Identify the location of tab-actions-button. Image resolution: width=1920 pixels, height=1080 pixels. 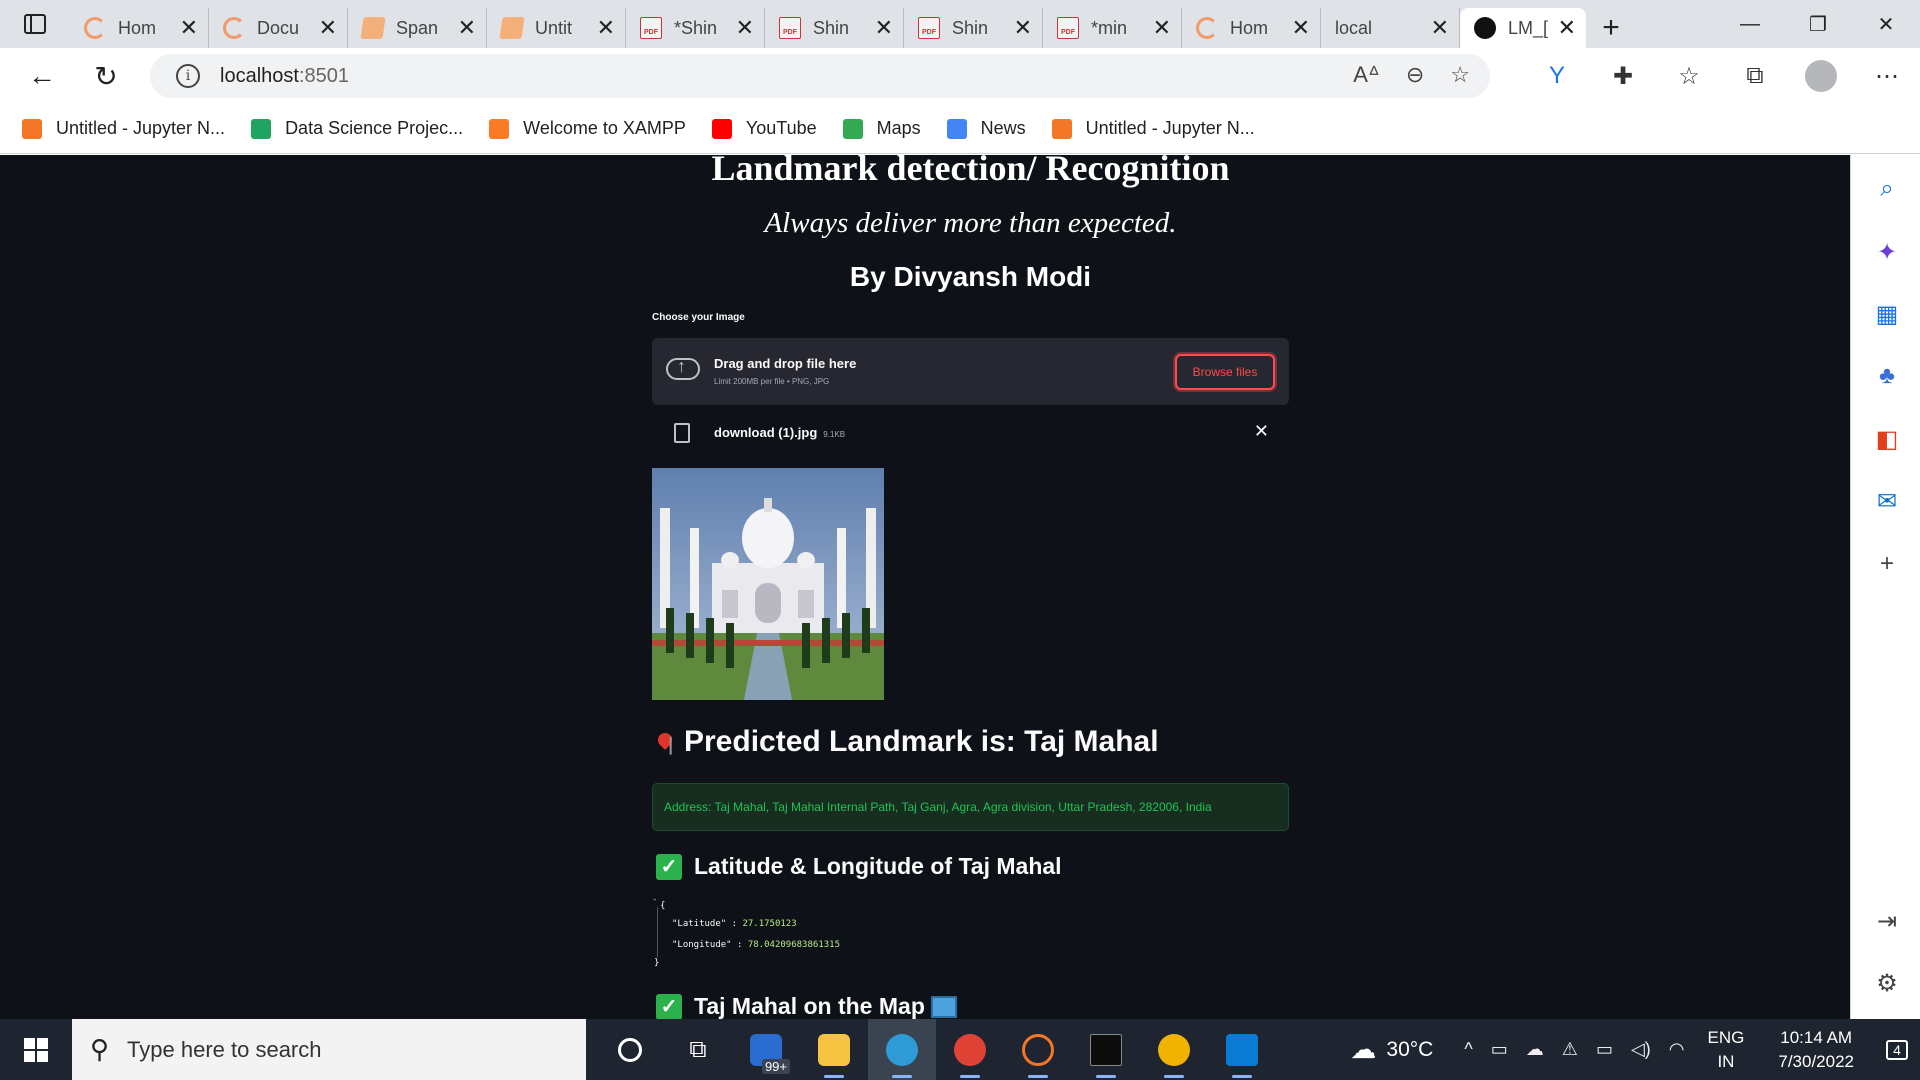
(35, 24).